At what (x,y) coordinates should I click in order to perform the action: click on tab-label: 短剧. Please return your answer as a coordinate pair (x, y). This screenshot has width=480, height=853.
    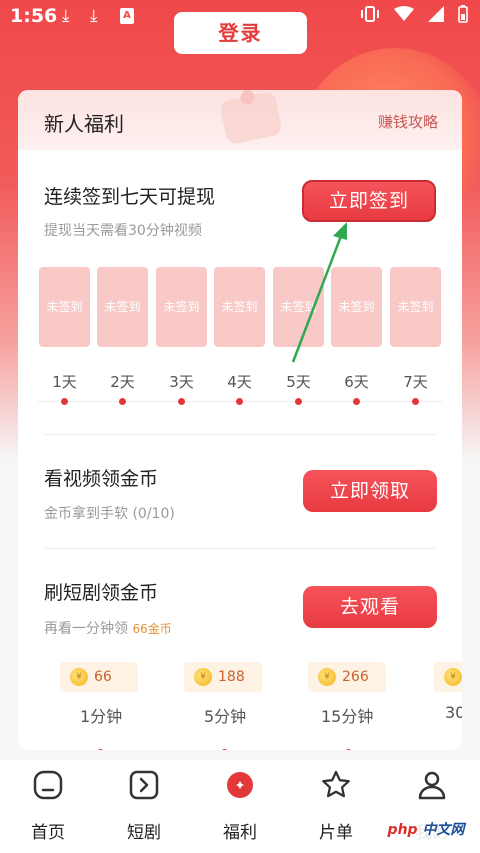
    Looking at the image, I should click on (144, 833).